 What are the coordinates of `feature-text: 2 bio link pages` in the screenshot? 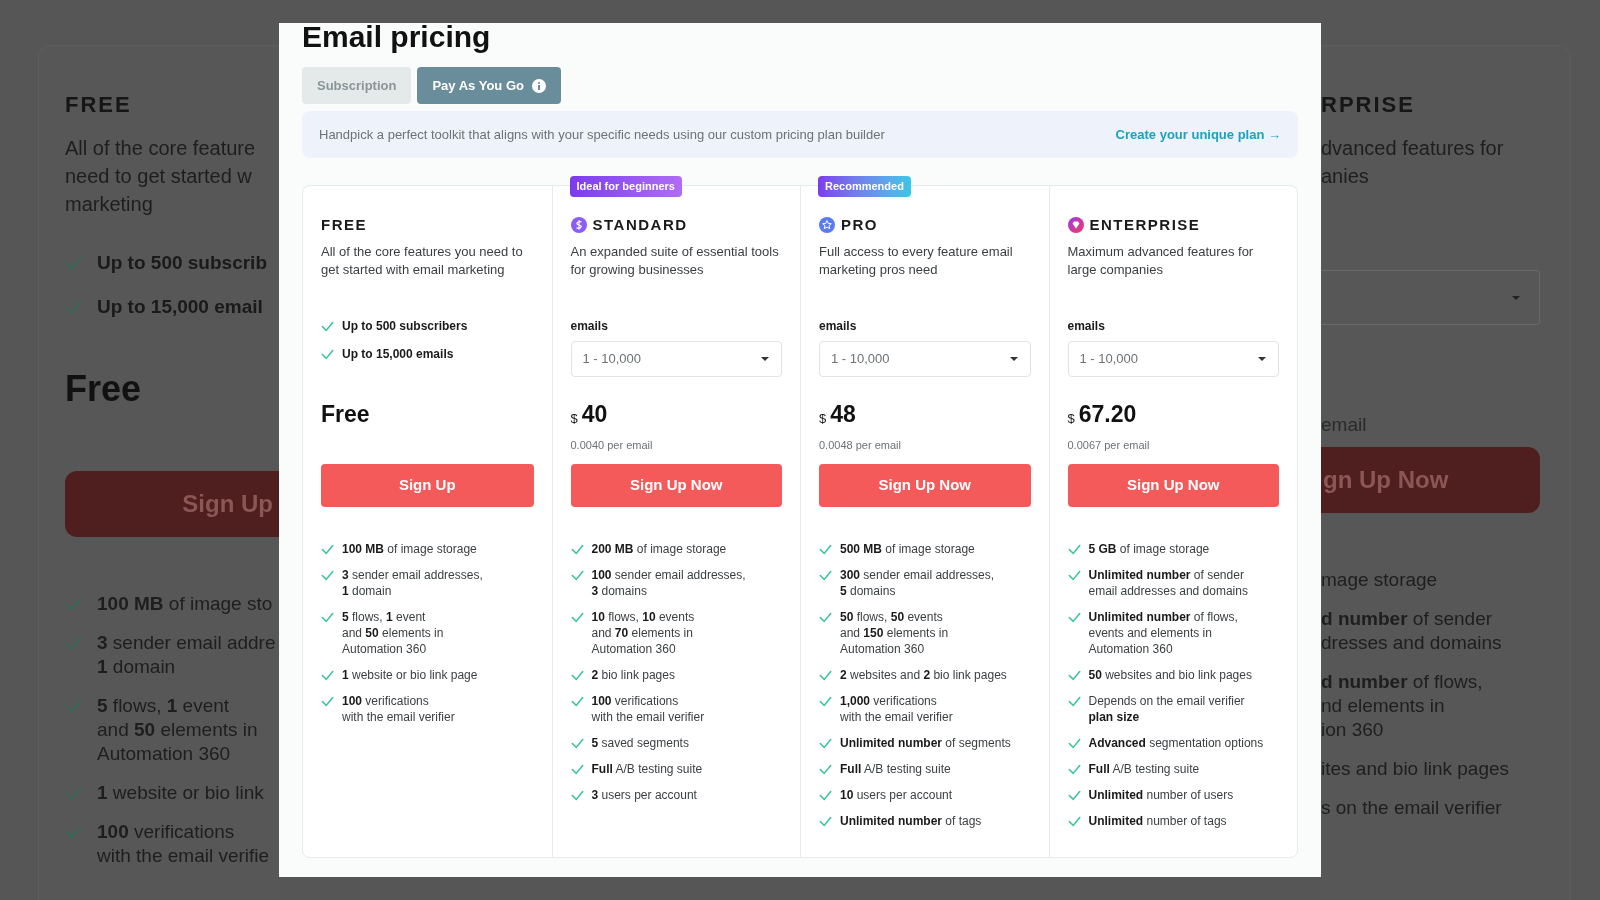 It's located at (633, 675).